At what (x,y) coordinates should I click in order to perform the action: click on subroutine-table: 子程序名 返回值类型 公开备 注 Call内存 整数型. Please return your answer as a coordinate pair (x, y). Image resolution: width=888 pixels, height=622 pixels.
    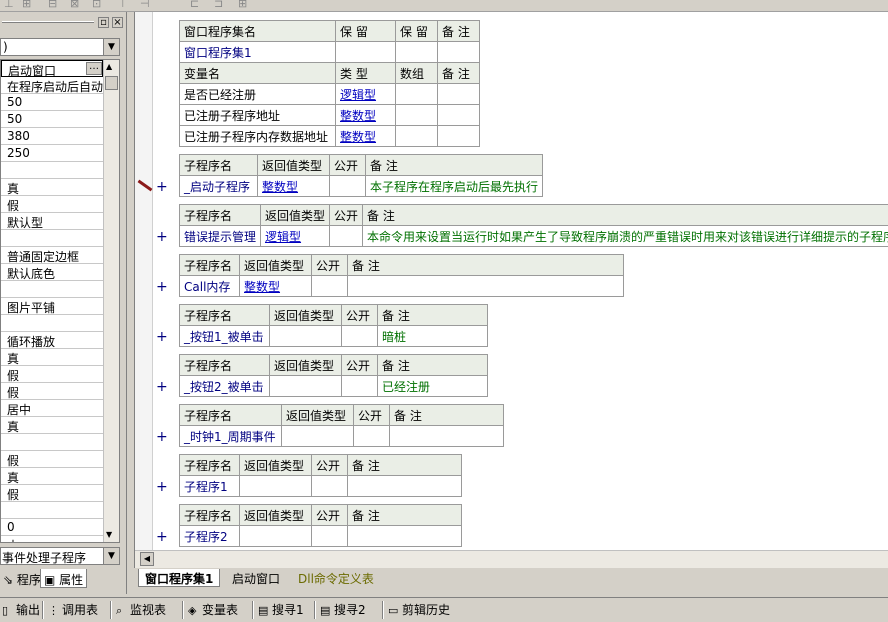
    Looking at the image, I should click on (401, 275).